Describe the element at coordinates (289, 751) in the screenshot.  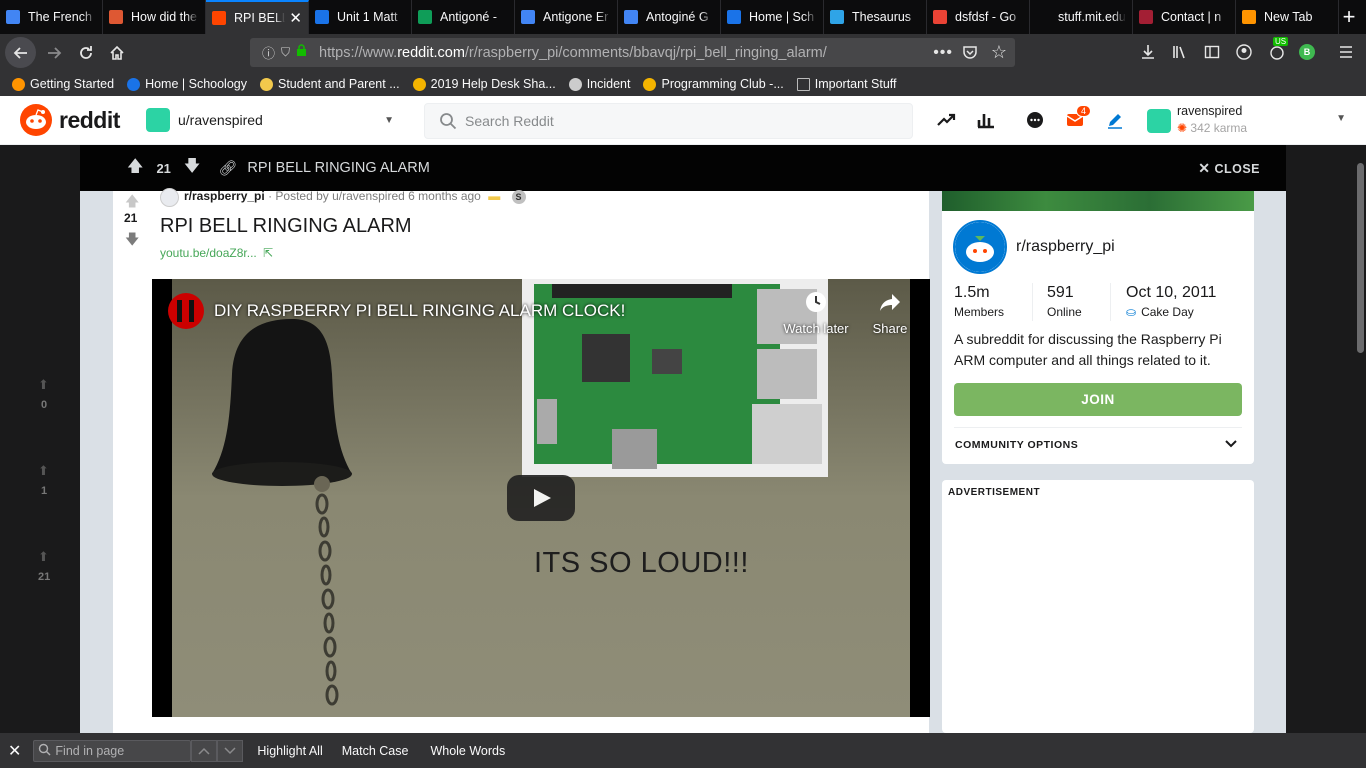
I see `highlight-all-toggle: Highlight All` at that location.